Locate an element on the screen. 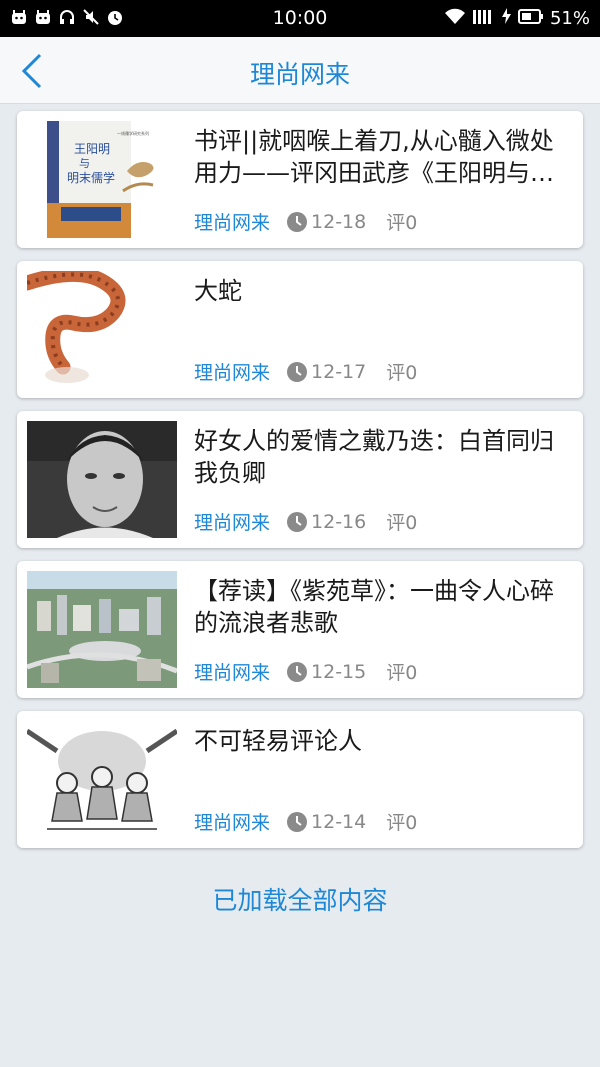  article-date: 12-16 is located at coordinates (339, 521).